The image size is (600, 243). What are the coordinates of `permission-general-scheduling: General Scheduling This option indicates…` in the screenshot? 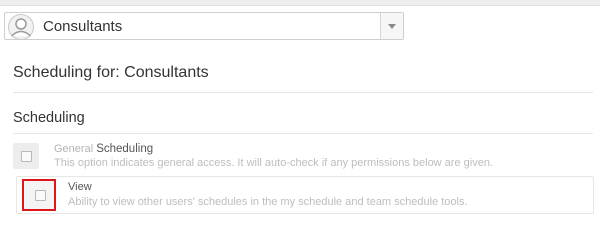 It's located at (303, 157).